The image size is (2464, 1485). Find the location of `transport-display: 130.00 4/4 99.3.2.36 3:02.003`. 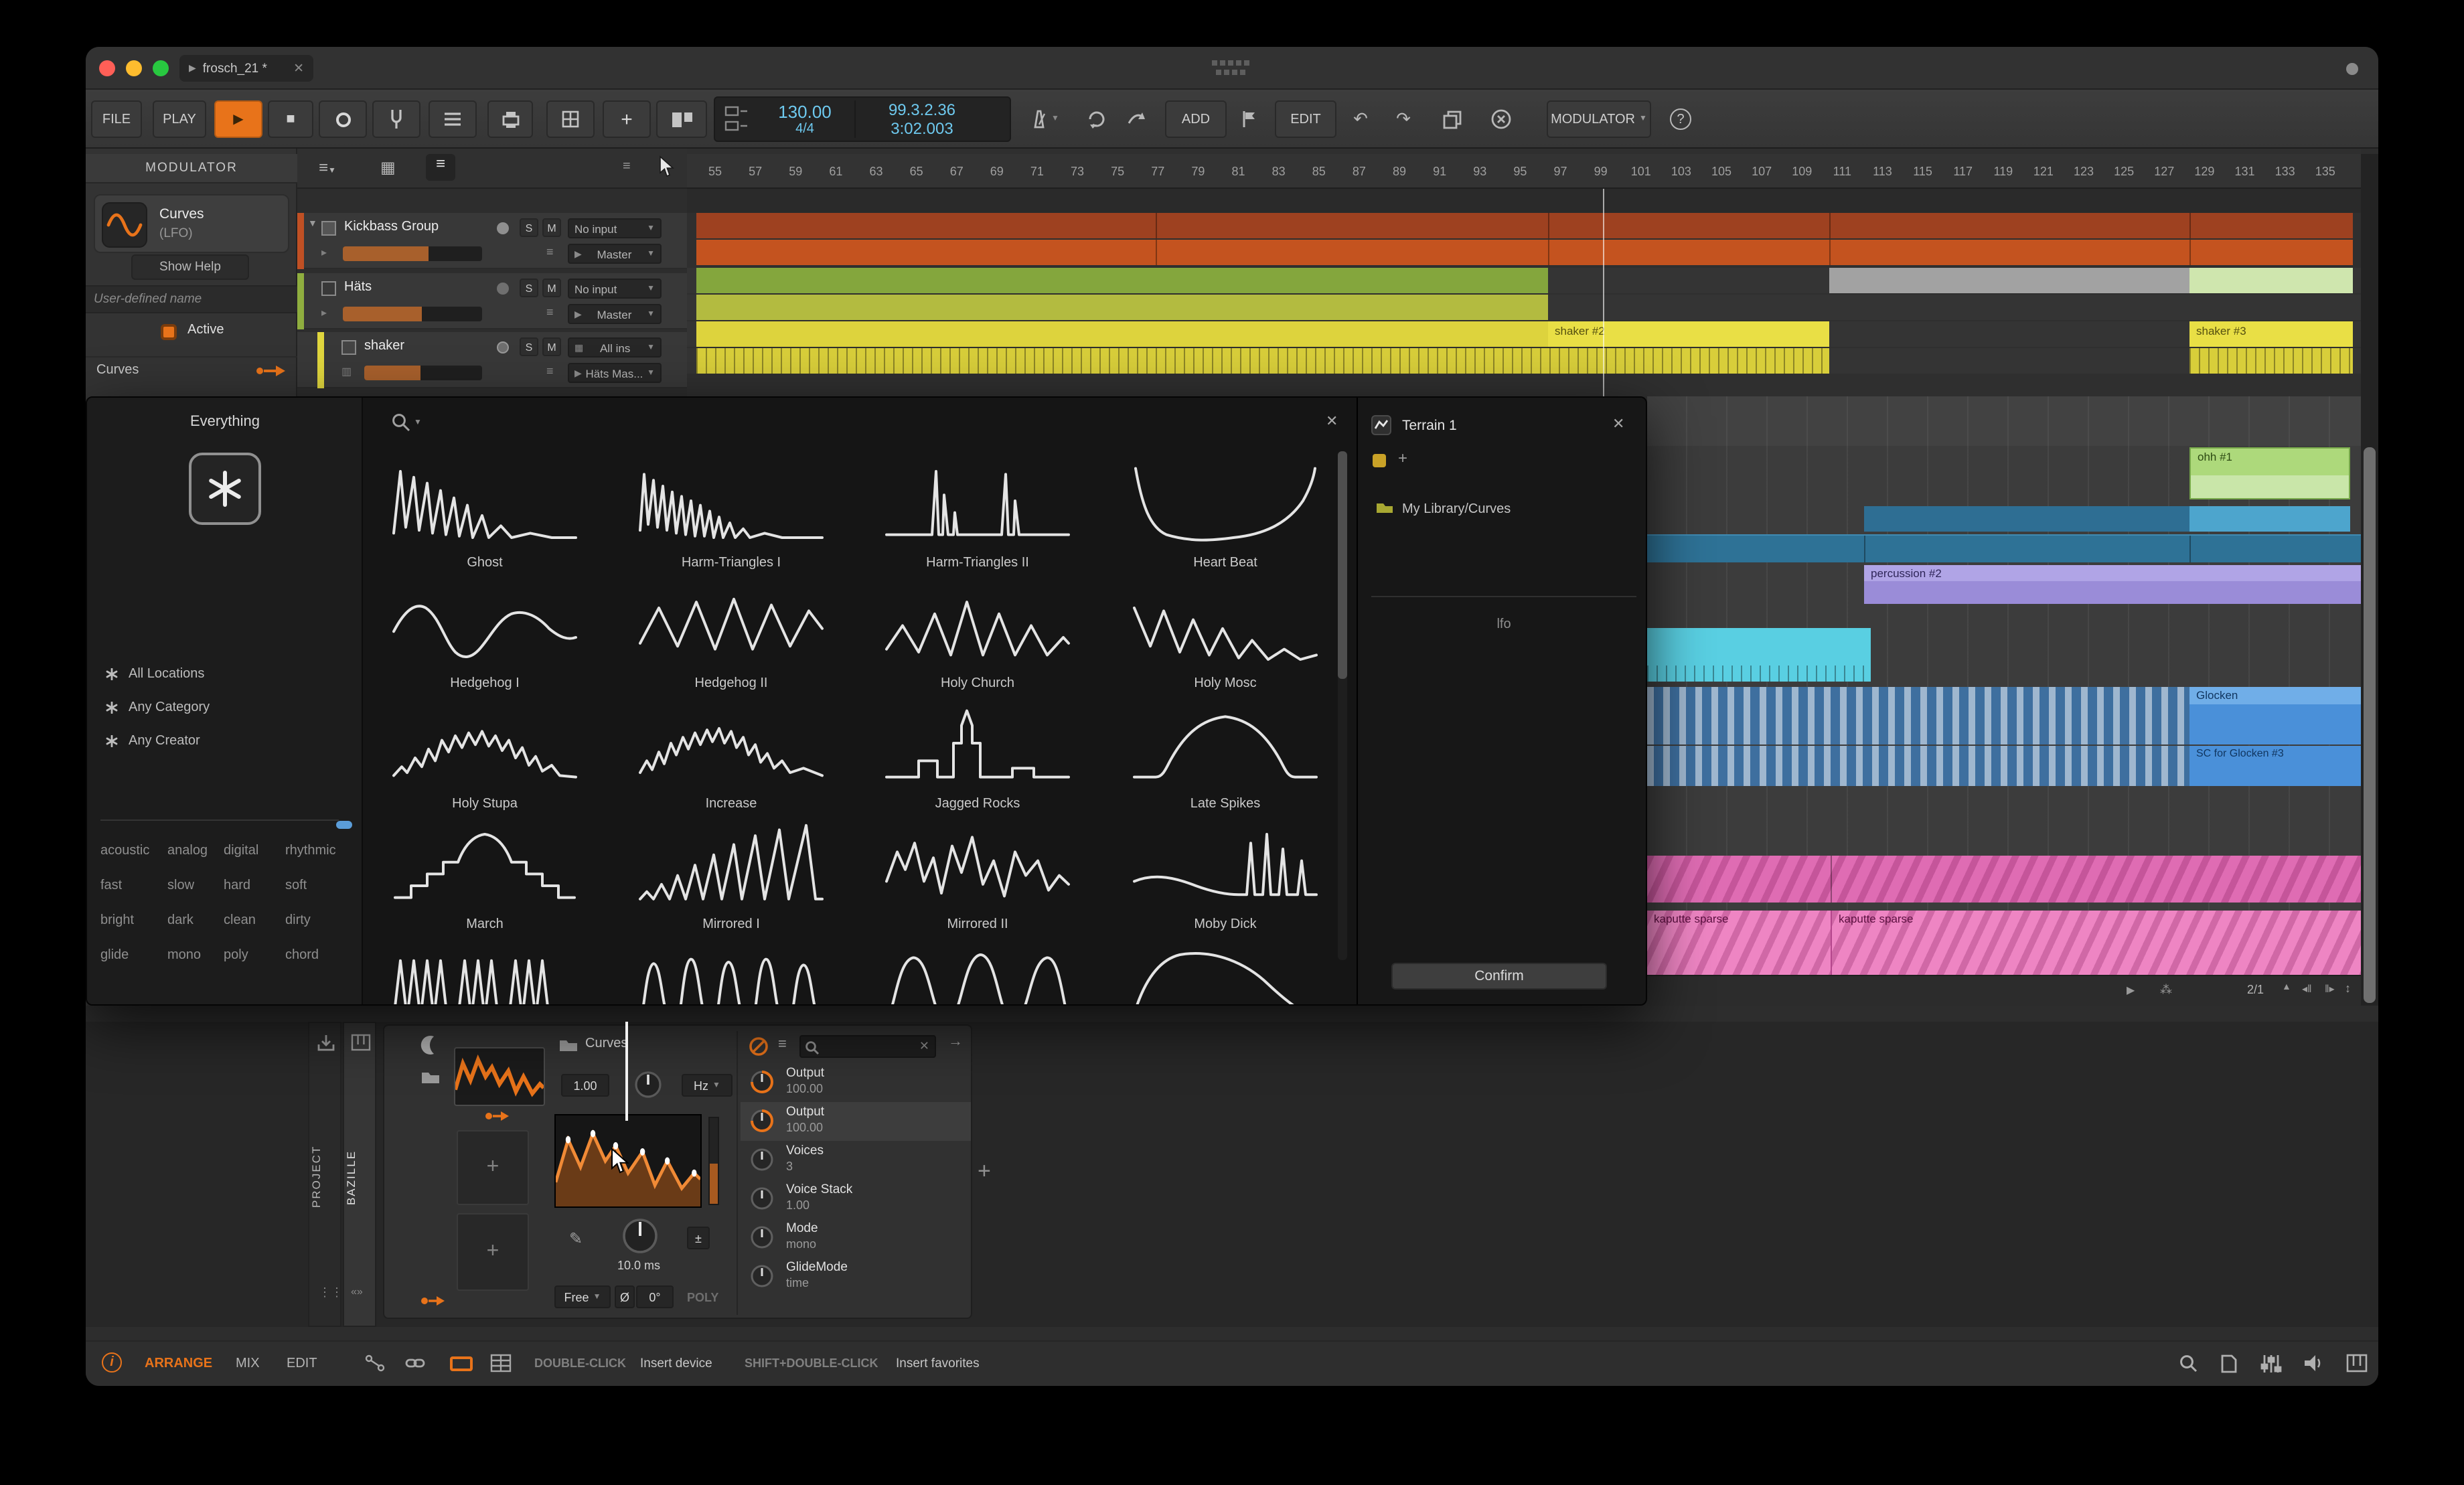

transport-display: 130.00 4/4 99.3.2.36 3:02.003 is located at coordinates (863, 119).